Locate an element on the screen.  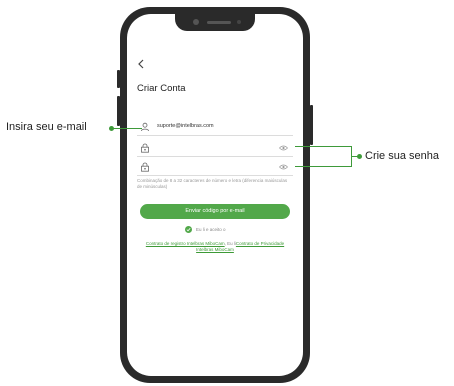
back-button is located at coordinates (141, 65).